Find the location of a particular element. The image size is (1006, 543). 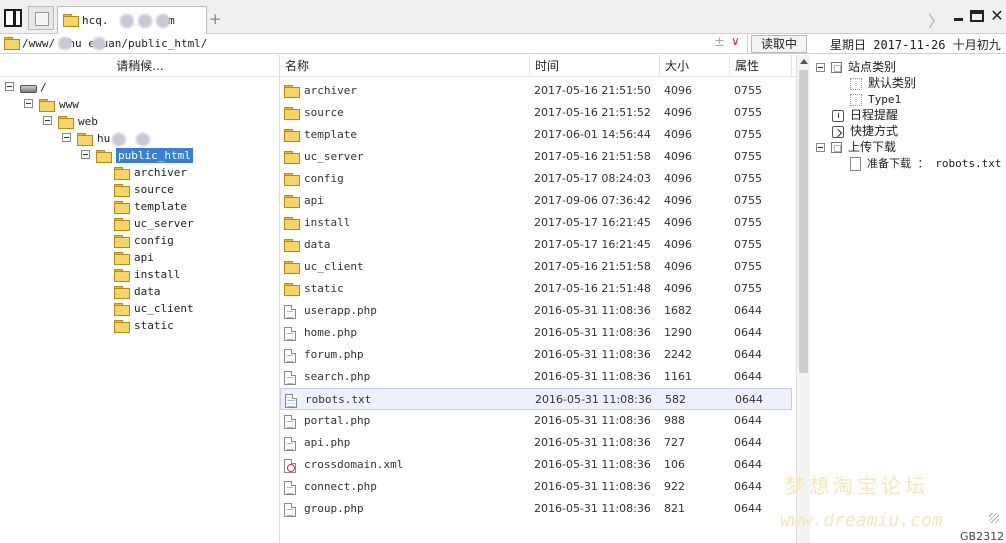

new-tab-button: + is located at coordinates (215, 19).